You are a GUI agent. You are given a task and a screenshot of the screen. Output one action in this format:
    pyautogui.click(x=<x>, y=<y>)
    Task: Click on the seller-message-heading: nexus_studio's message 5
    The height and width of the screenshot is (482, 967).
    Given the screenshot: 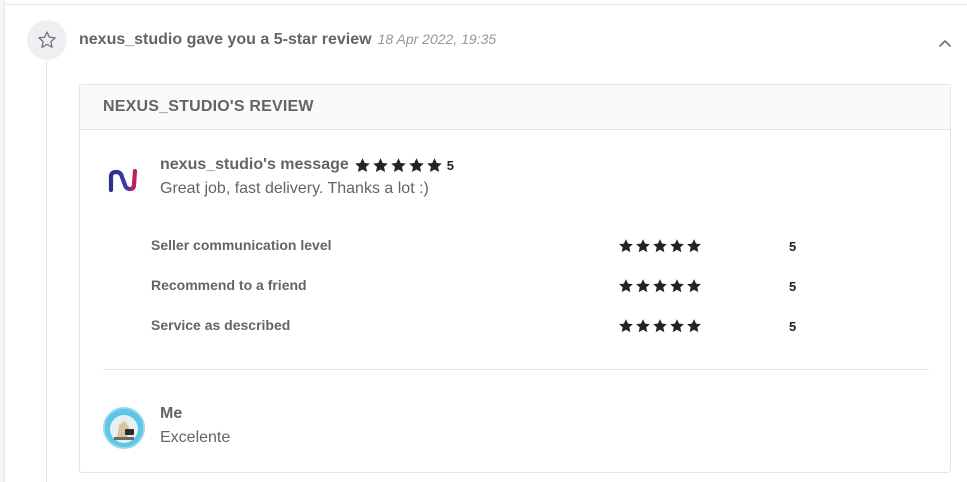 What is the action you would take?
    pyautogui.click(x=307, y=165)
    